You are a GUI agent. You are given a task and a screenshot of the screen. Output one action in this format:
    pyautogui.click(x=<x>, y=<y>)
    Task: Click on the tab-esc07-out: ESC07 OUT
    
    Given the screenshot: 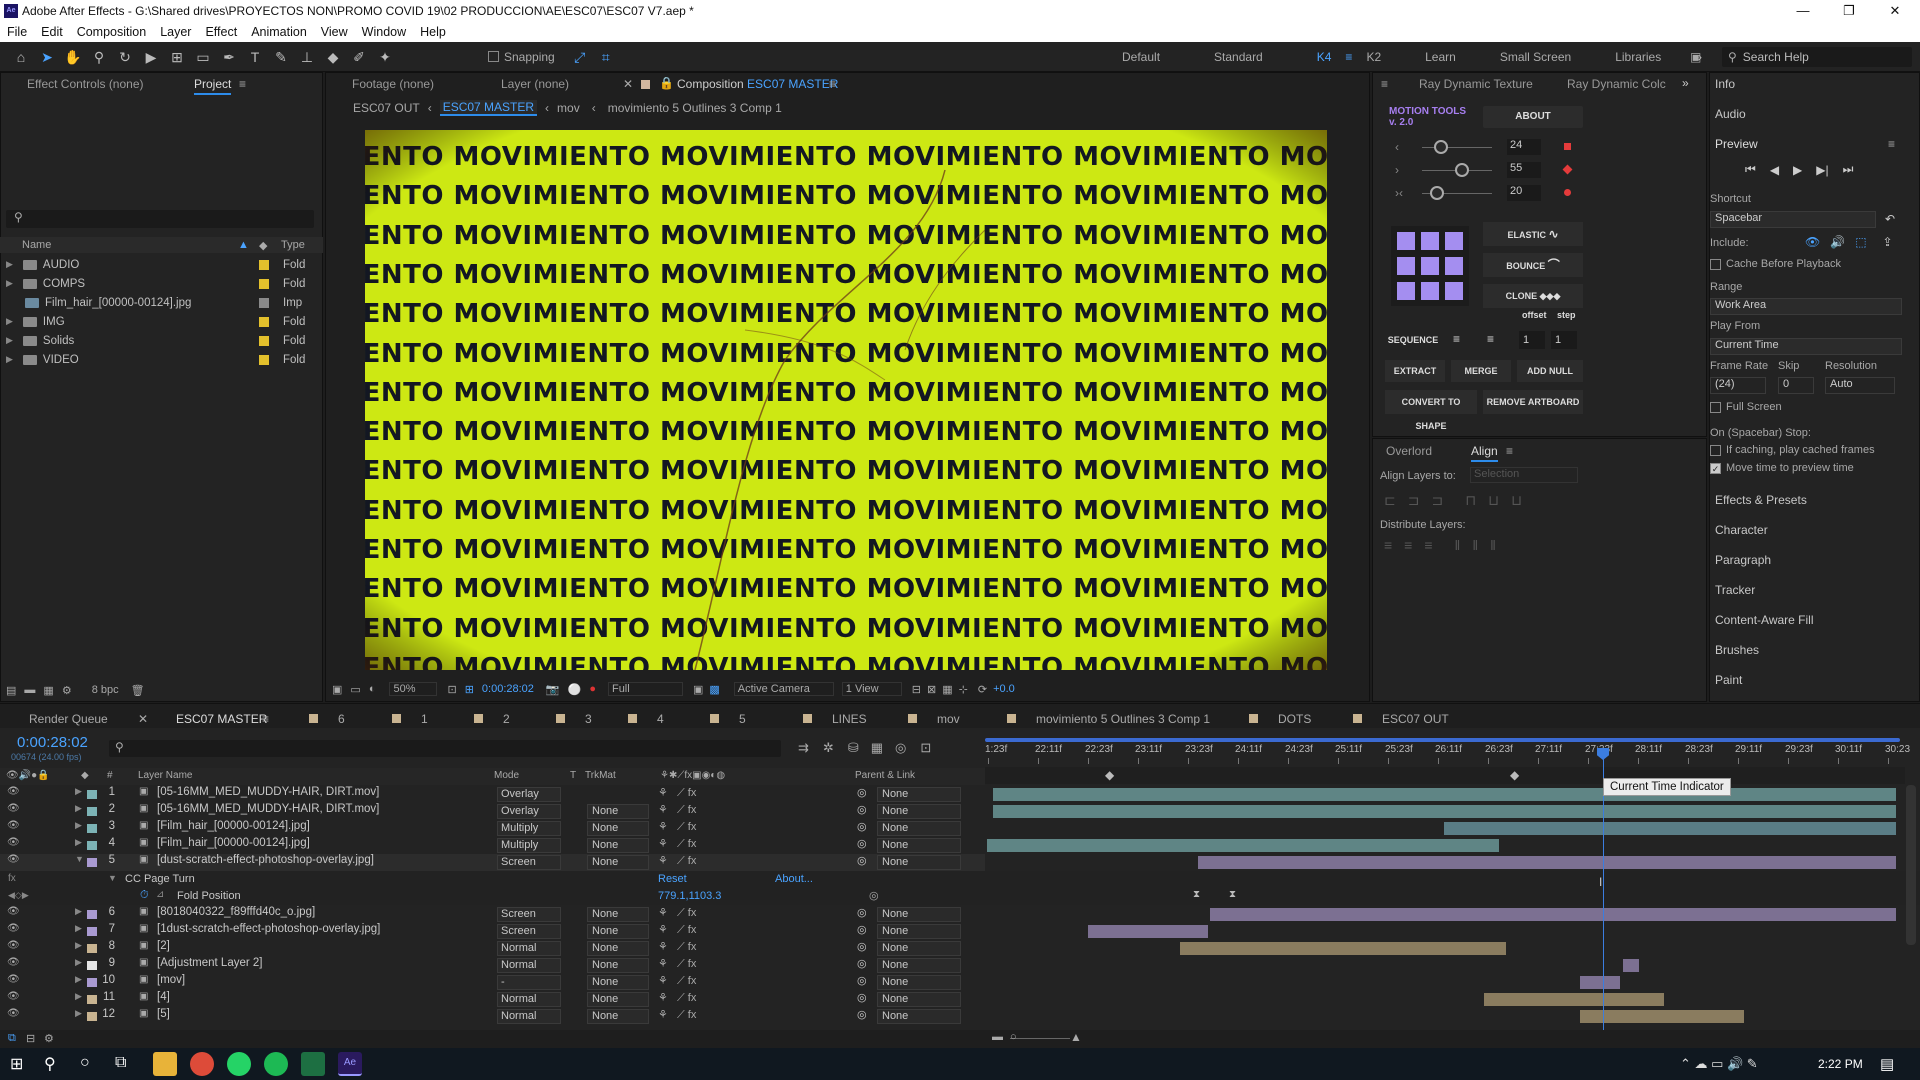 What is the action you would take?
    pyautogui.click(x=1401, y=719)
    